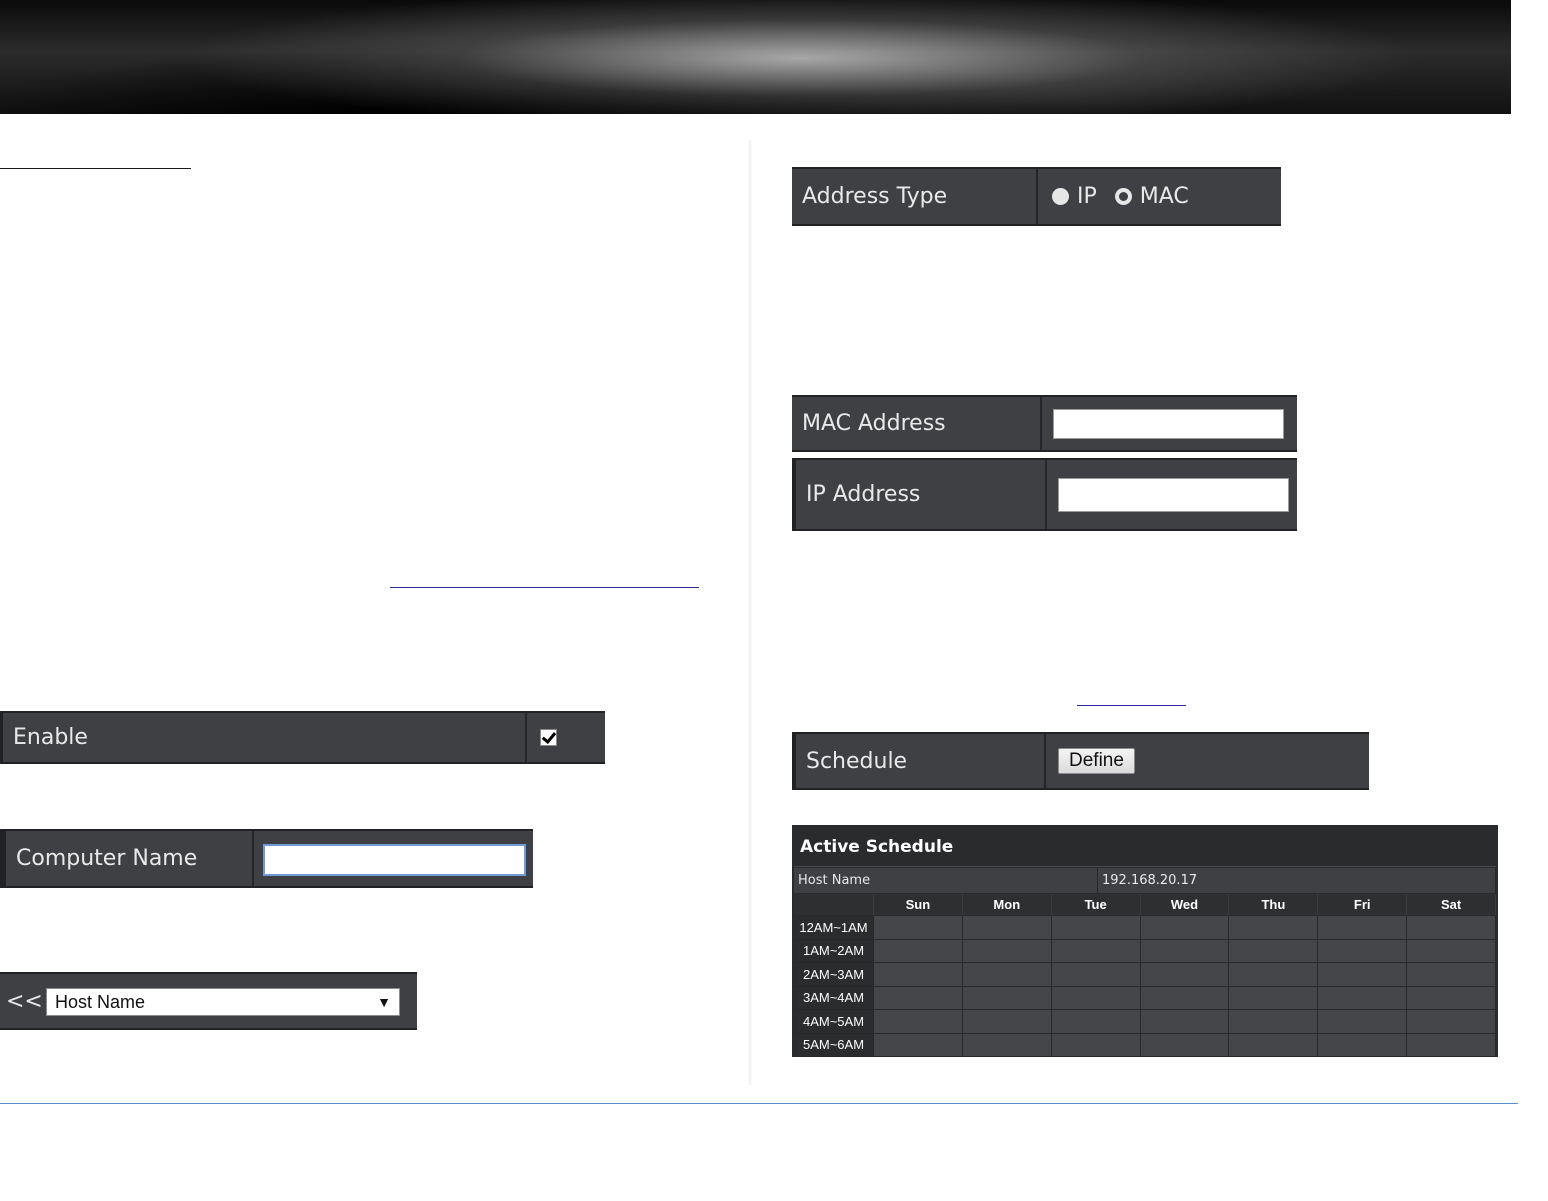 The height and width of the screenshot is (1201, 1548). I want to click on corner-cell, so click(834, 904).